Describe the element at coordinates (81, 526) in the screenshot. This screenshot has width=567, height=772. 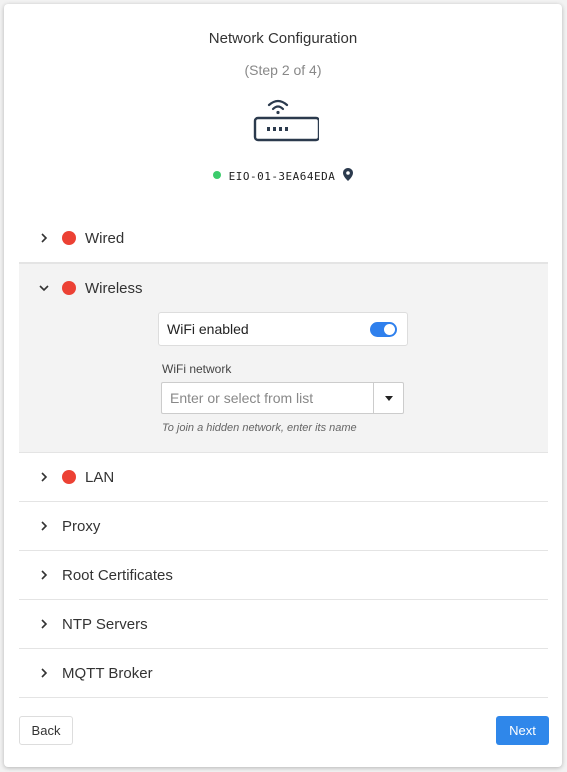
I see `section-label: Proxy` at that location.